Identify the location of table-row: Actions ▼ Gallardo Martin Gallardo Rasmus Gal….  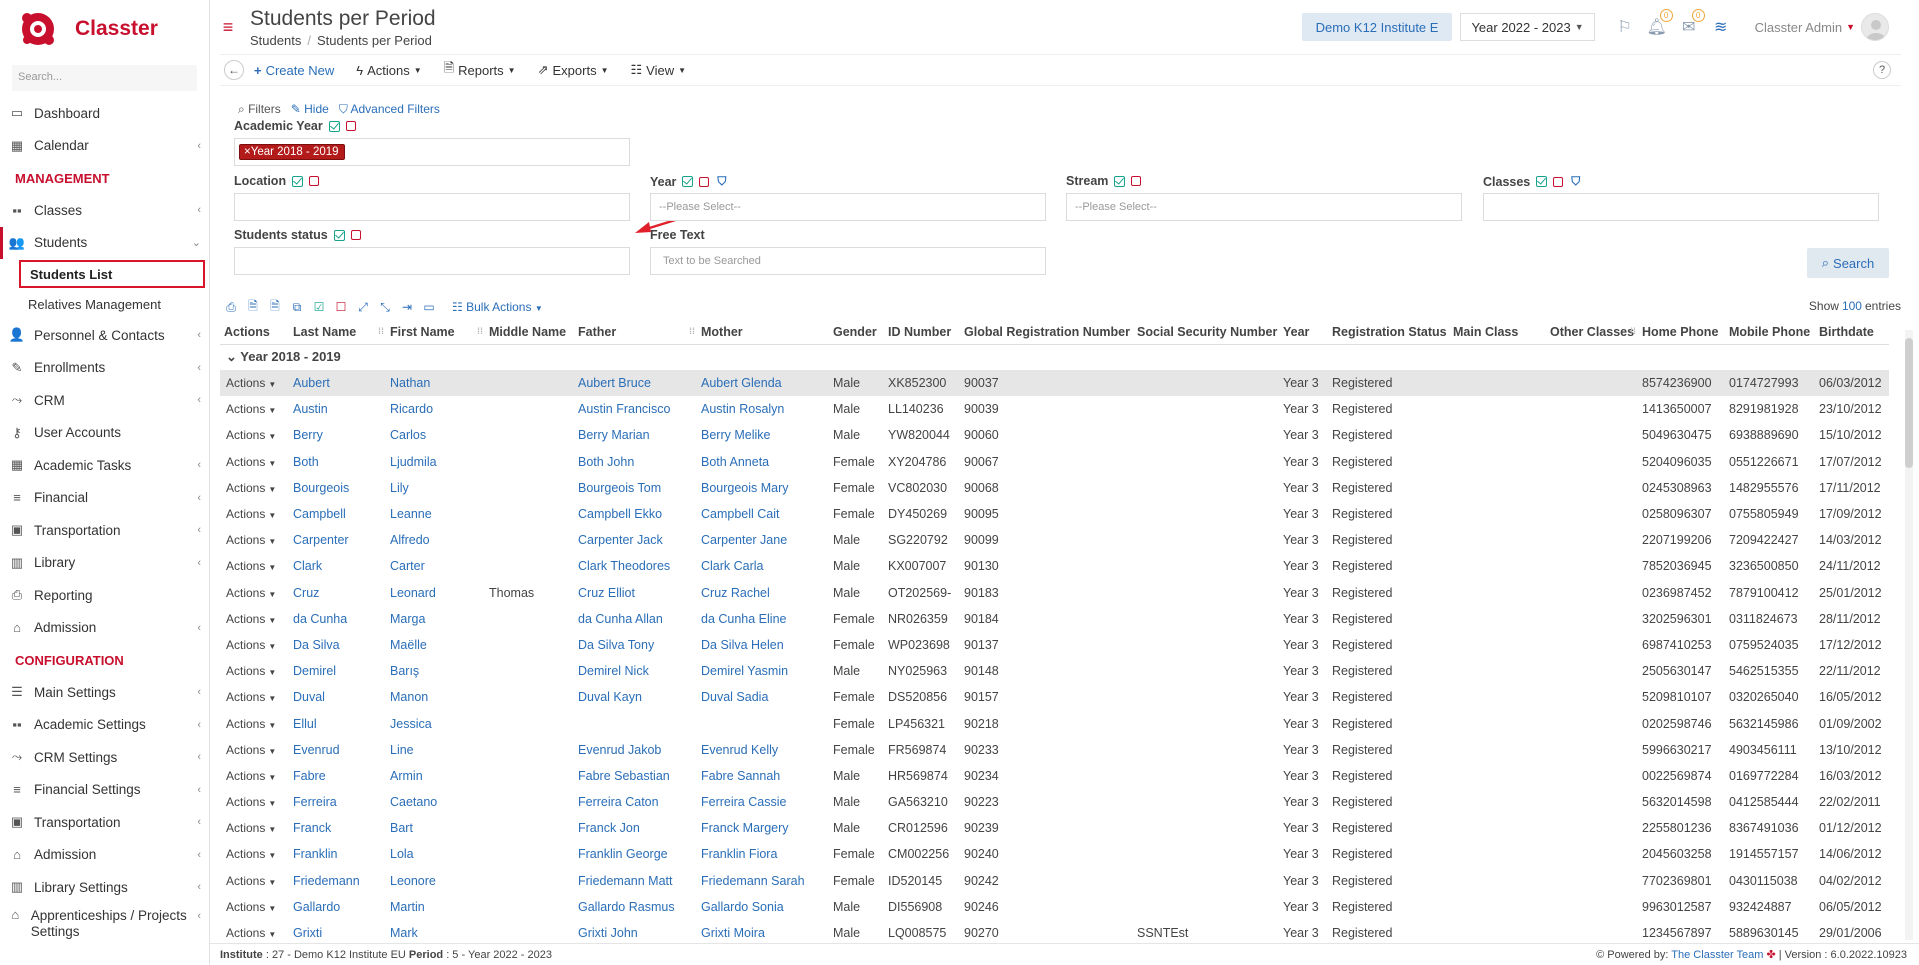
(1054, 907).